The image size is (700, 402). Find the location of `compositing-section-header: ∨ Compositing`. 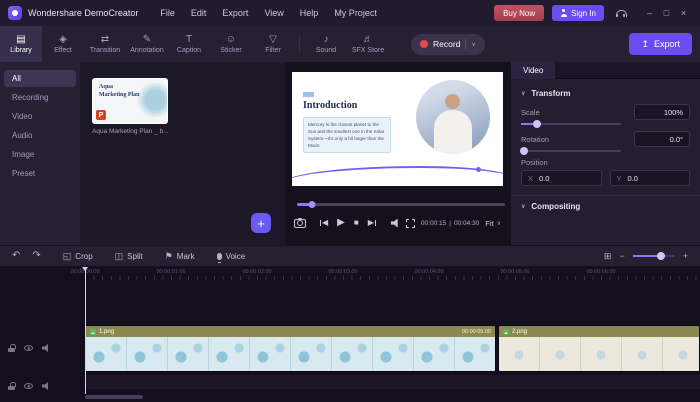

compositing-section-header: ∨ Compositing is located at coordinates (605, 206).